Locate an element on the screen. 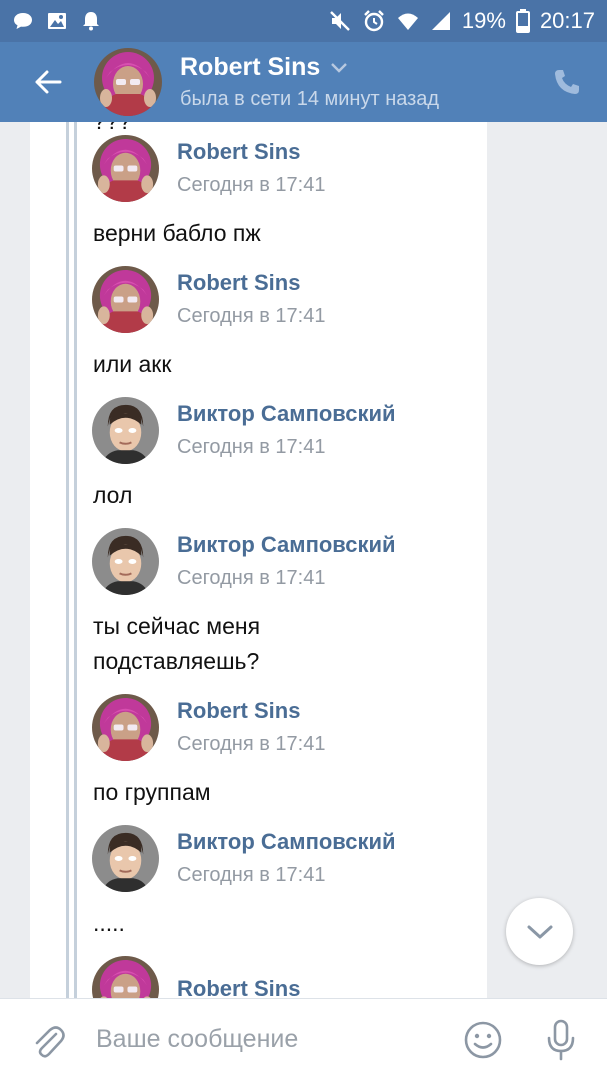  notification-icons is located at coordinates (57, 21).